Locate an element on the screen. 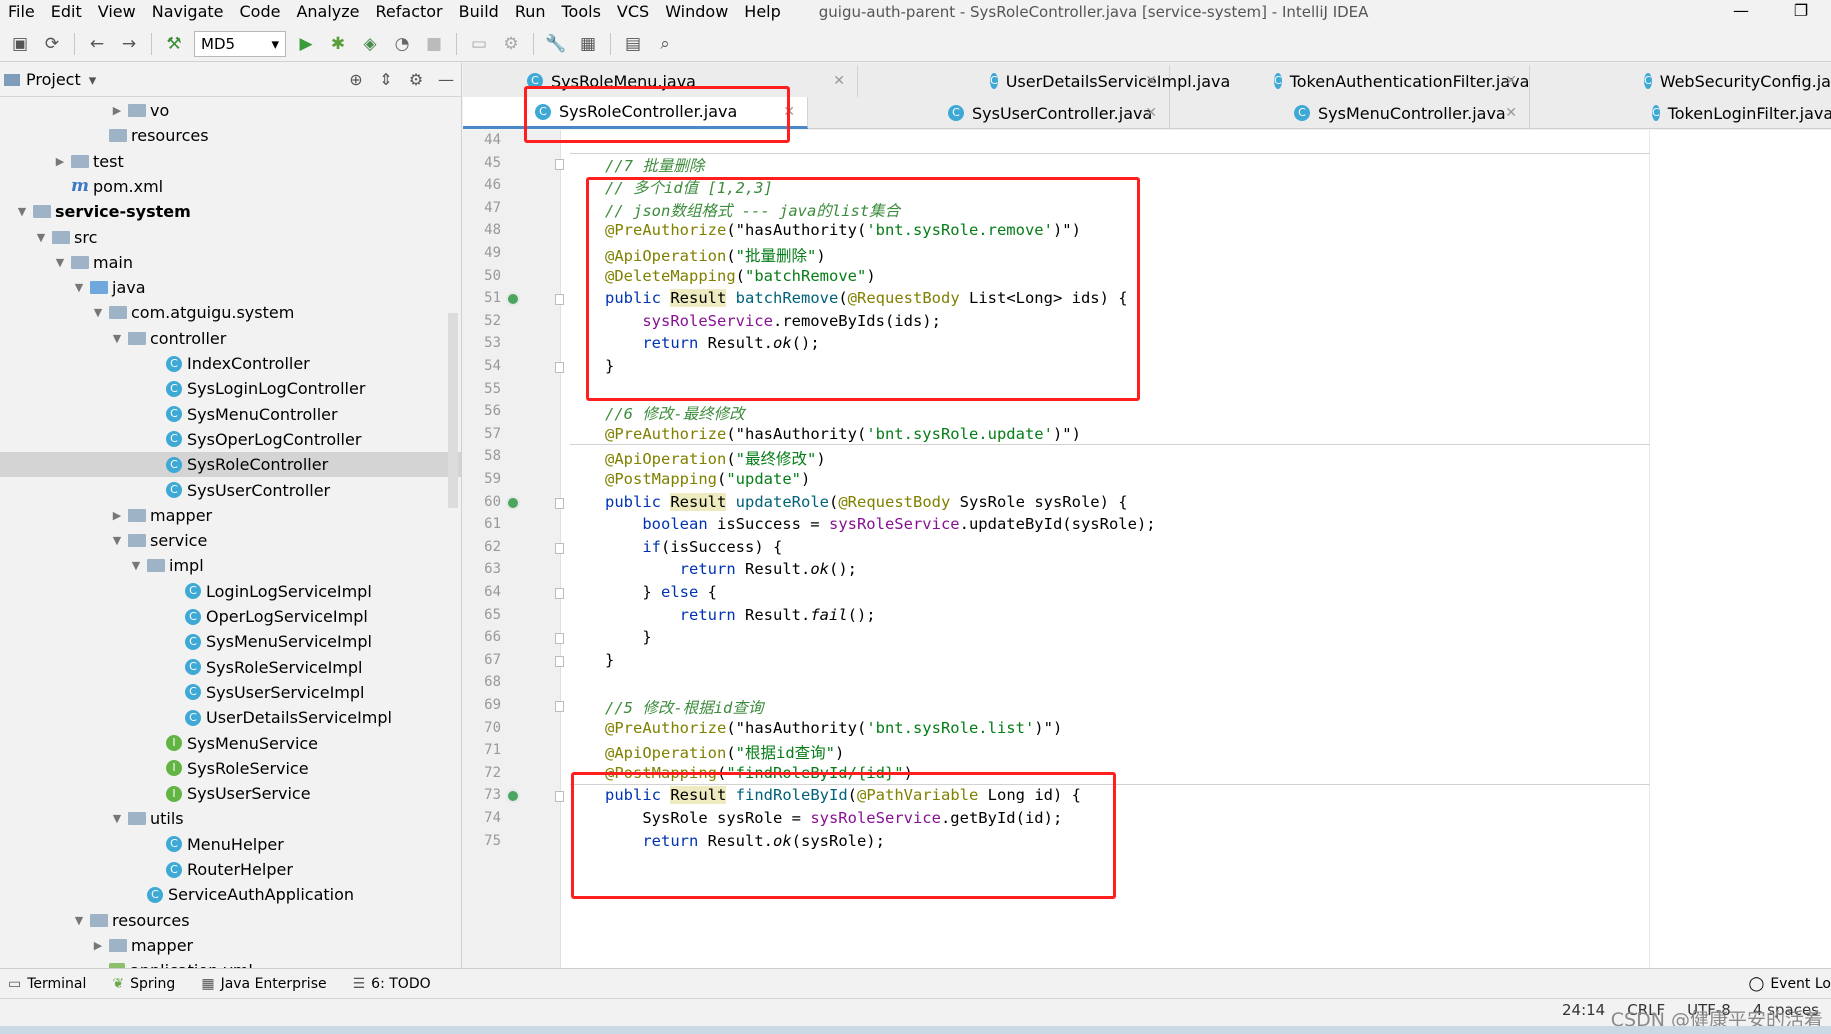 Image resolution: width=1831 pixels, height=1034 pixels. save-all-icon: ▣ is located at coordinates (20, 44).